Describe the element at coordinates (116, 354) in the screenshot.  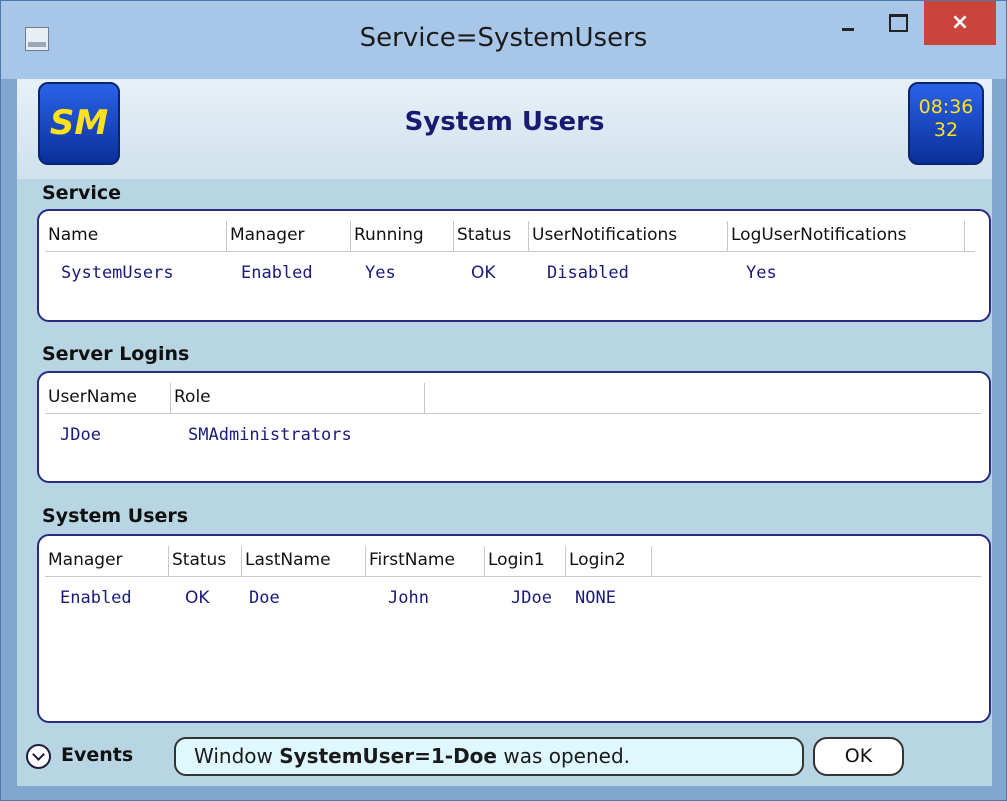
I see `server-logins-section-label: Server Logins` at that location.